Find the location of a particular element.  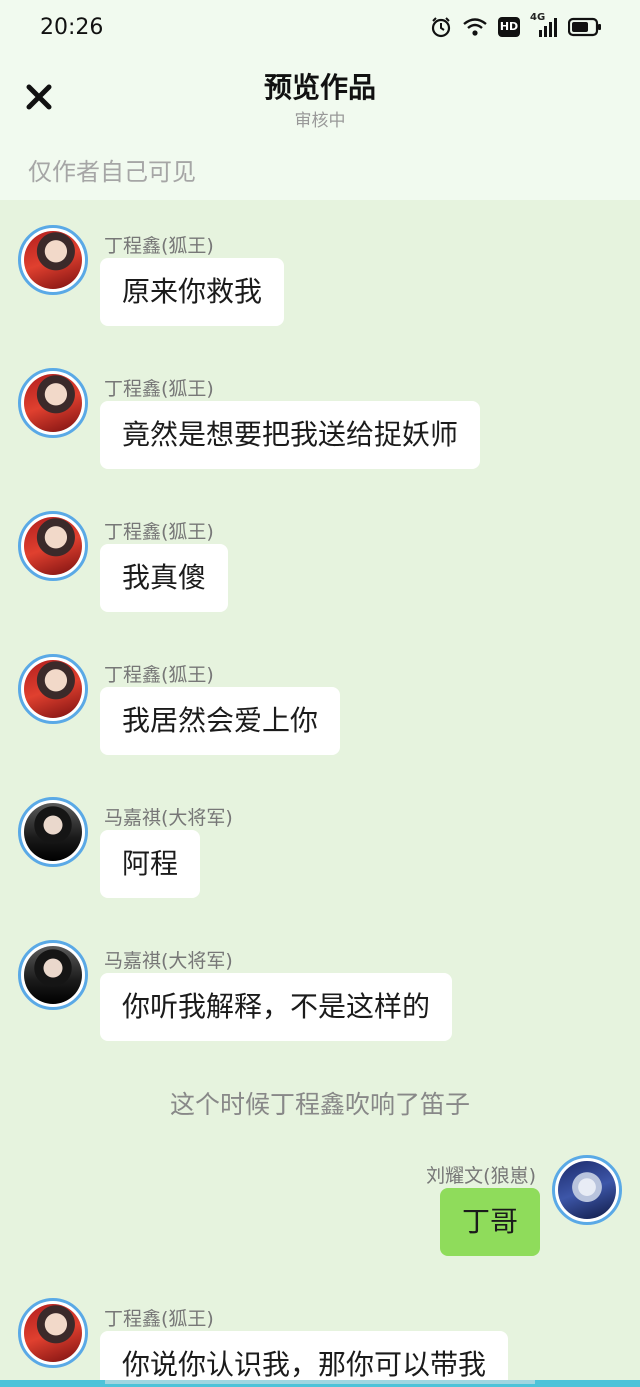

message-bubble: 原来你救我 is located at coordinates (192, 292).